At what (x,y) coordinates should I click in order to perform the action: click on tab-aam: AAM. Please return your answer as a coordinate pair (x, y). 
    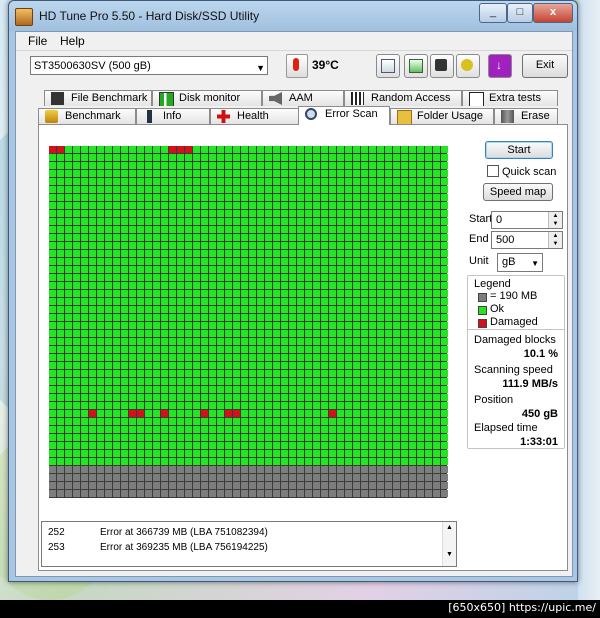
    Looking at the image, I should click on (303, 98).